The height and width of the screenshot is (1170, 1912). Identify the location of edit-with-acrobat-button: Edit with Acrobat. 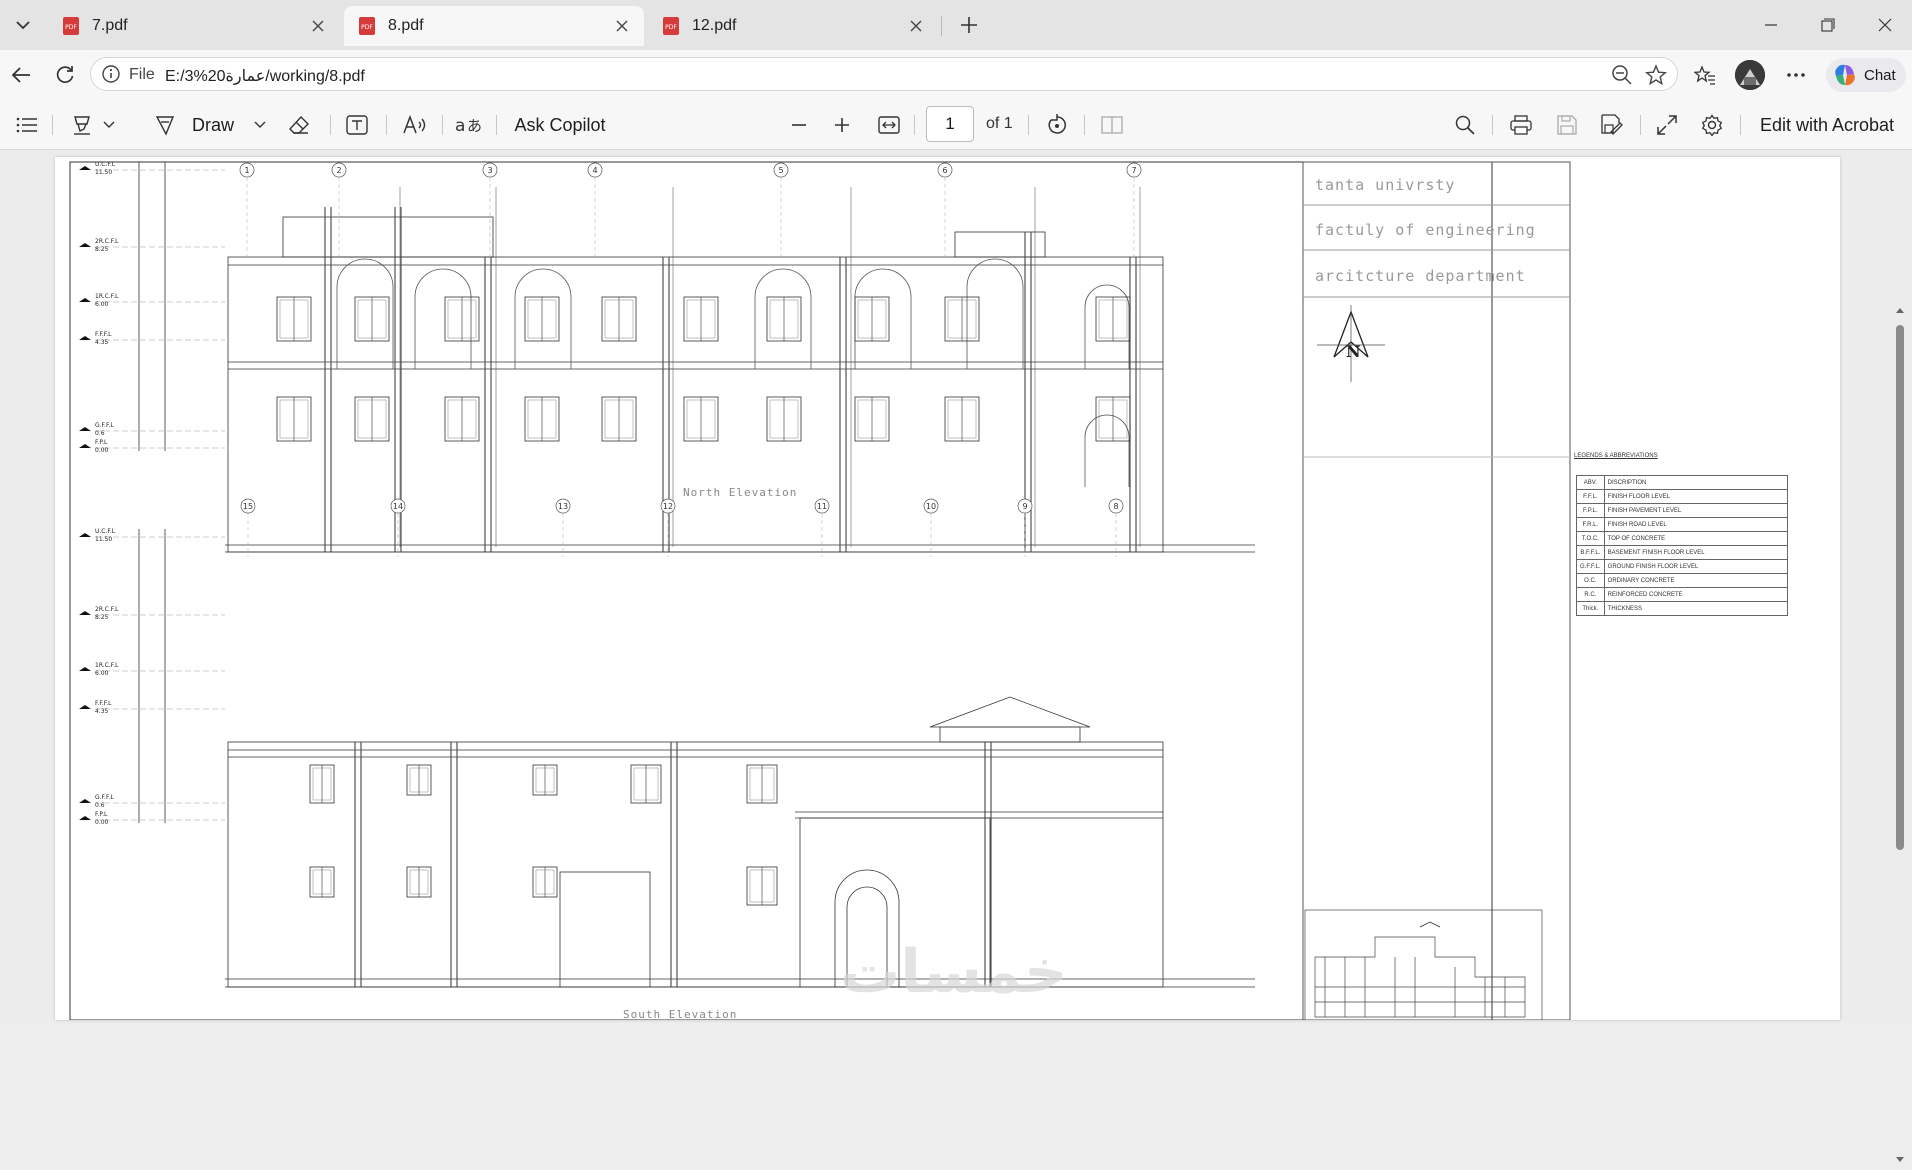
(1827, 125).